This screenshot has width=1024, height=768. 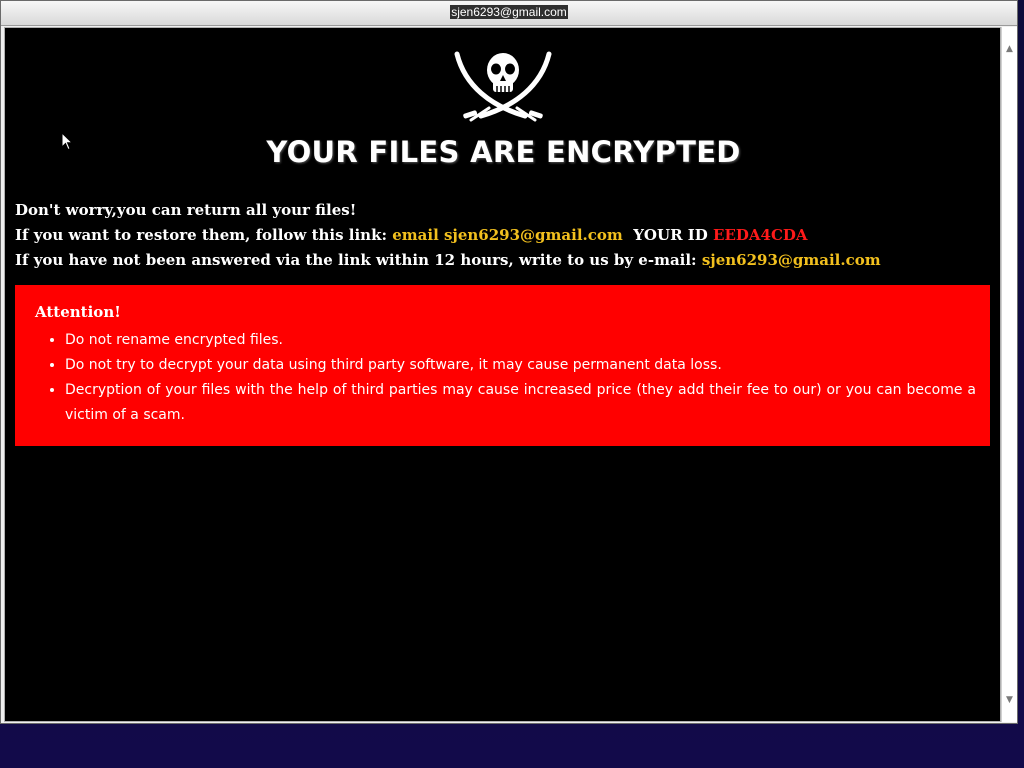 I want to click on fallback-email: sjen6293@gmail.com, so click(x=791, y=260).